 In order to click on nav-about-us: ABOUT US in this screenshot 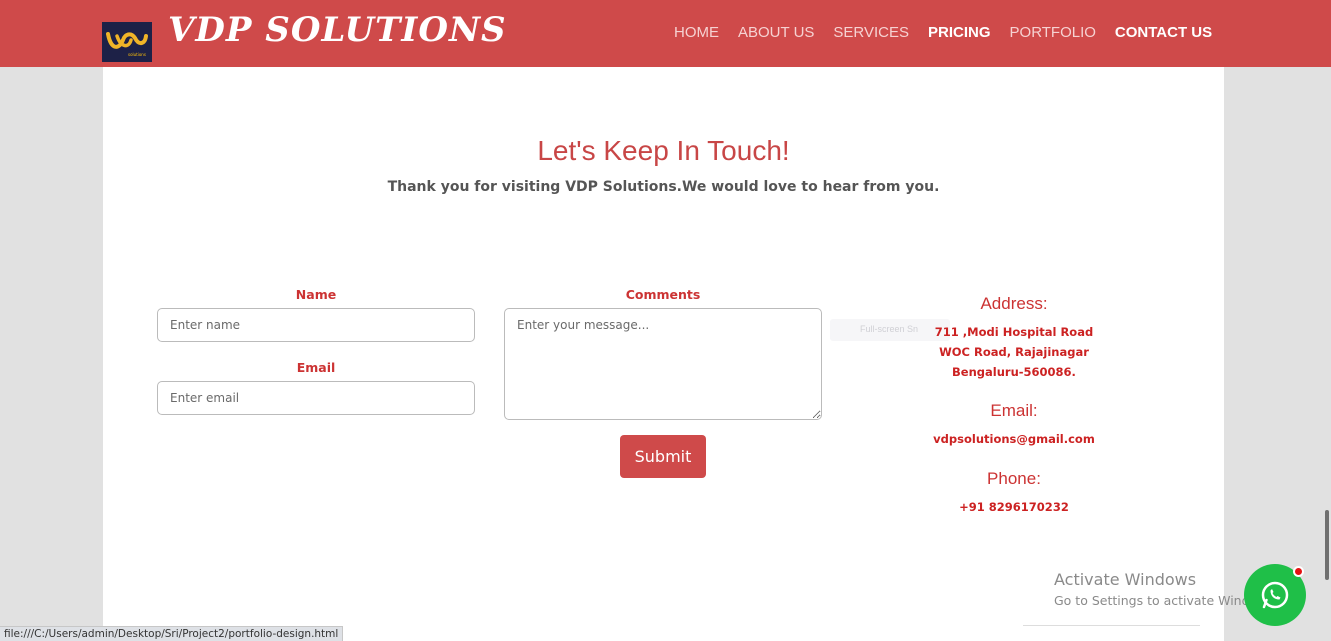, I will do `click(776, 34)`.